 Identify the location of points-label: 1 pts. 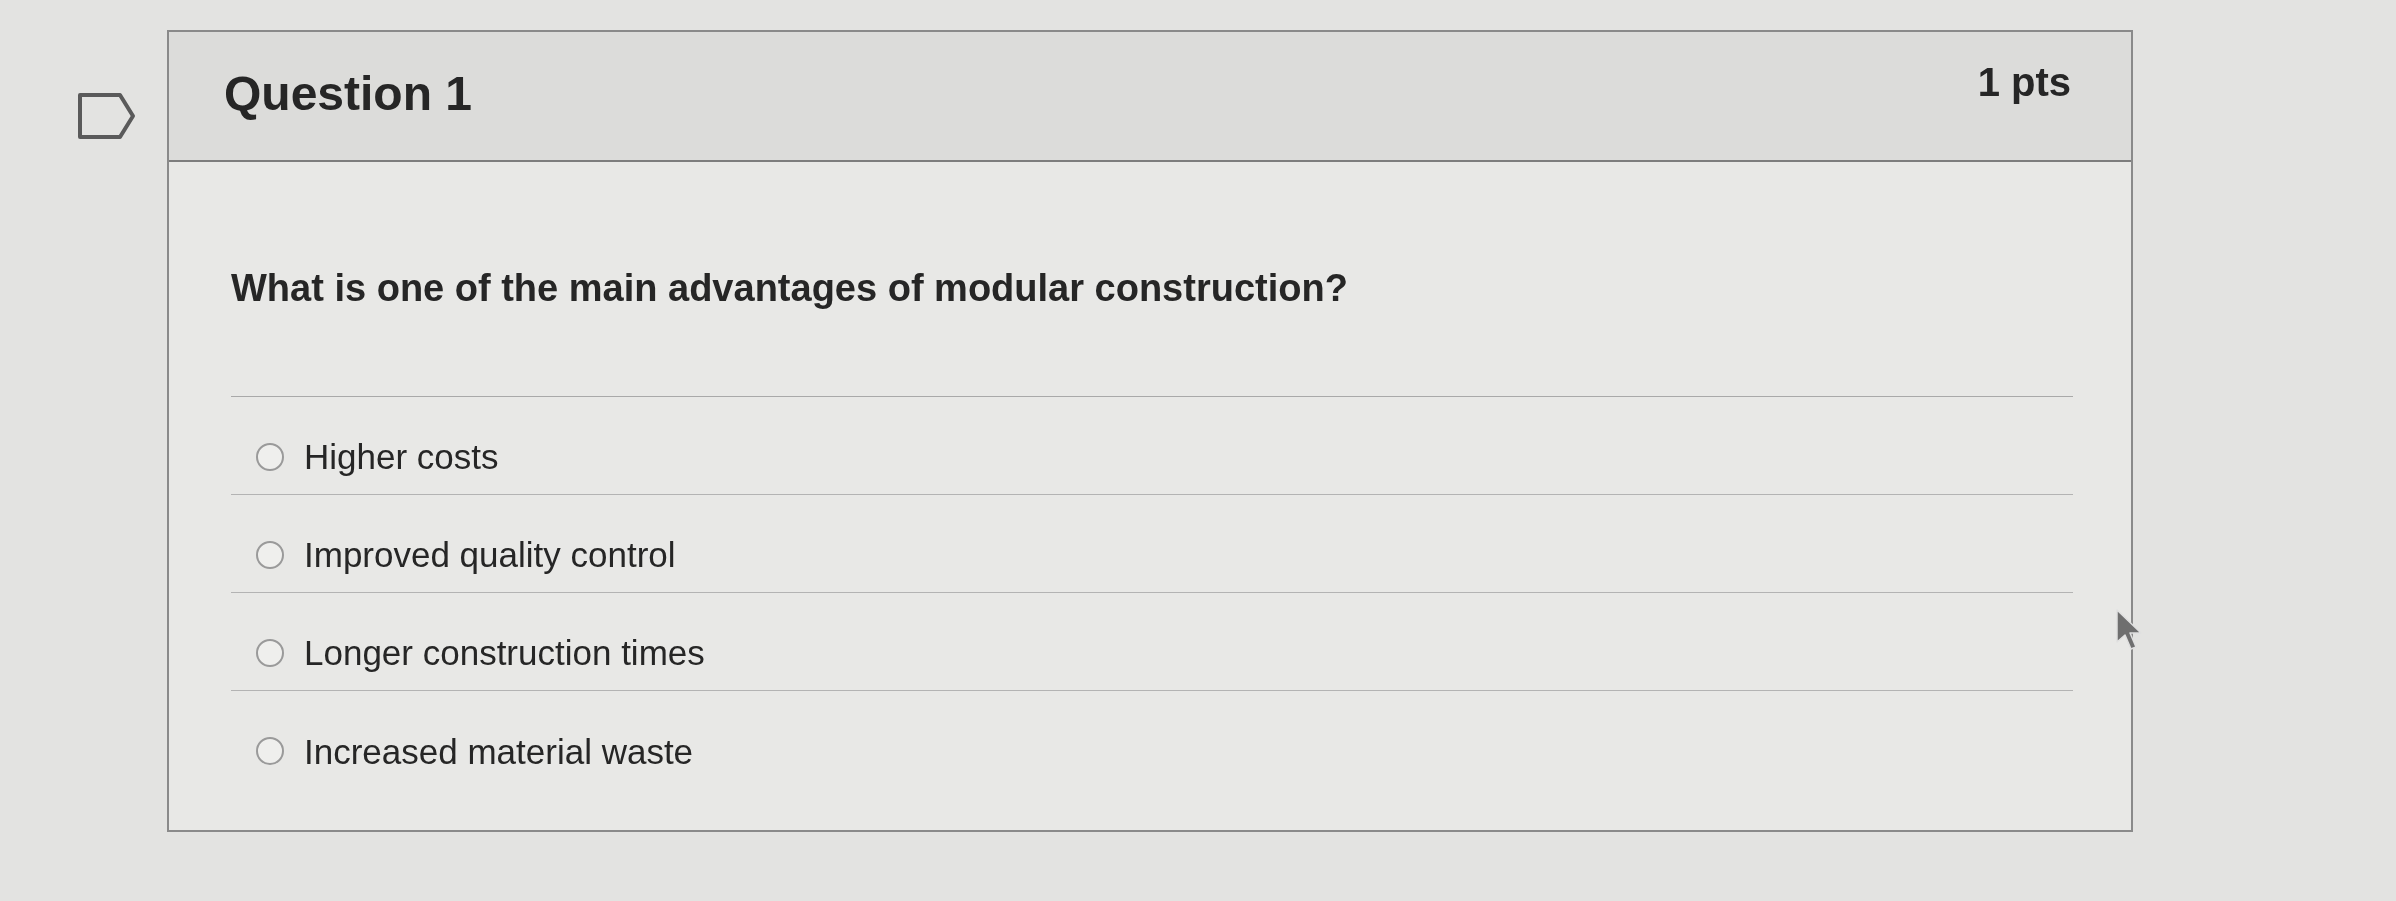
(2024, 82).